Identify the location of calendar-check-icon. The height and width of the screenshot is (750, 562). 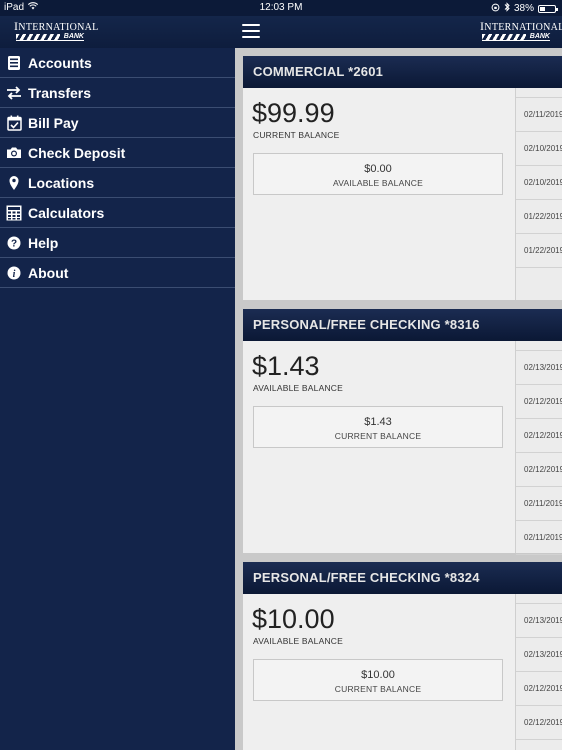
(14, 123).